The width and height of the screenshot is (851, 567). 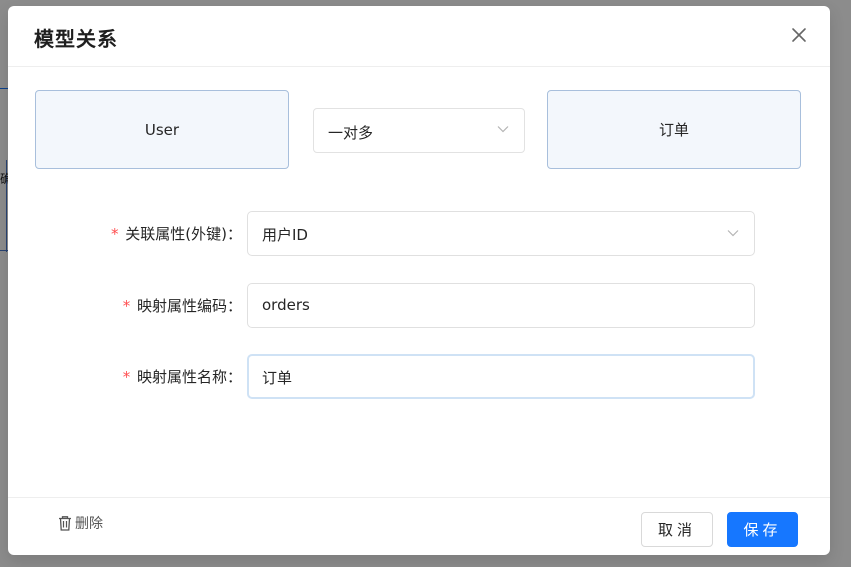 What do you see at coordinates (419, 130) in the screenshot?
I see `relation-type-select: 一对多` at bounding box center [419, 130].